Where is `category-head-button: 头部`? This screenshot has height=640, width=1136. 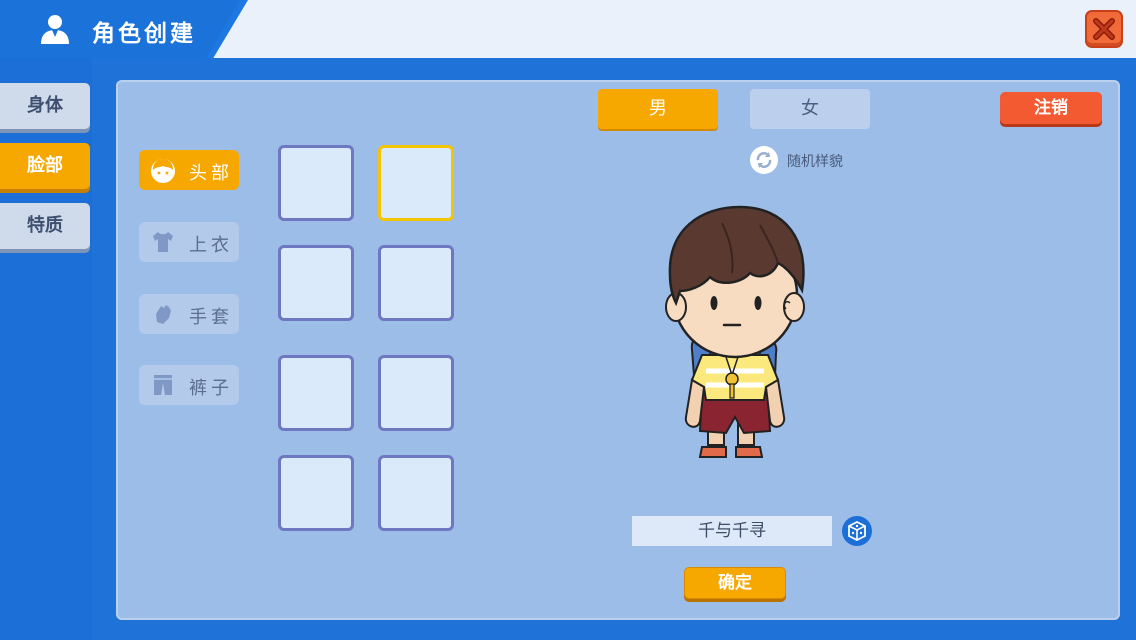
category-head-button: 头部 is located at coordinates (189, 170).